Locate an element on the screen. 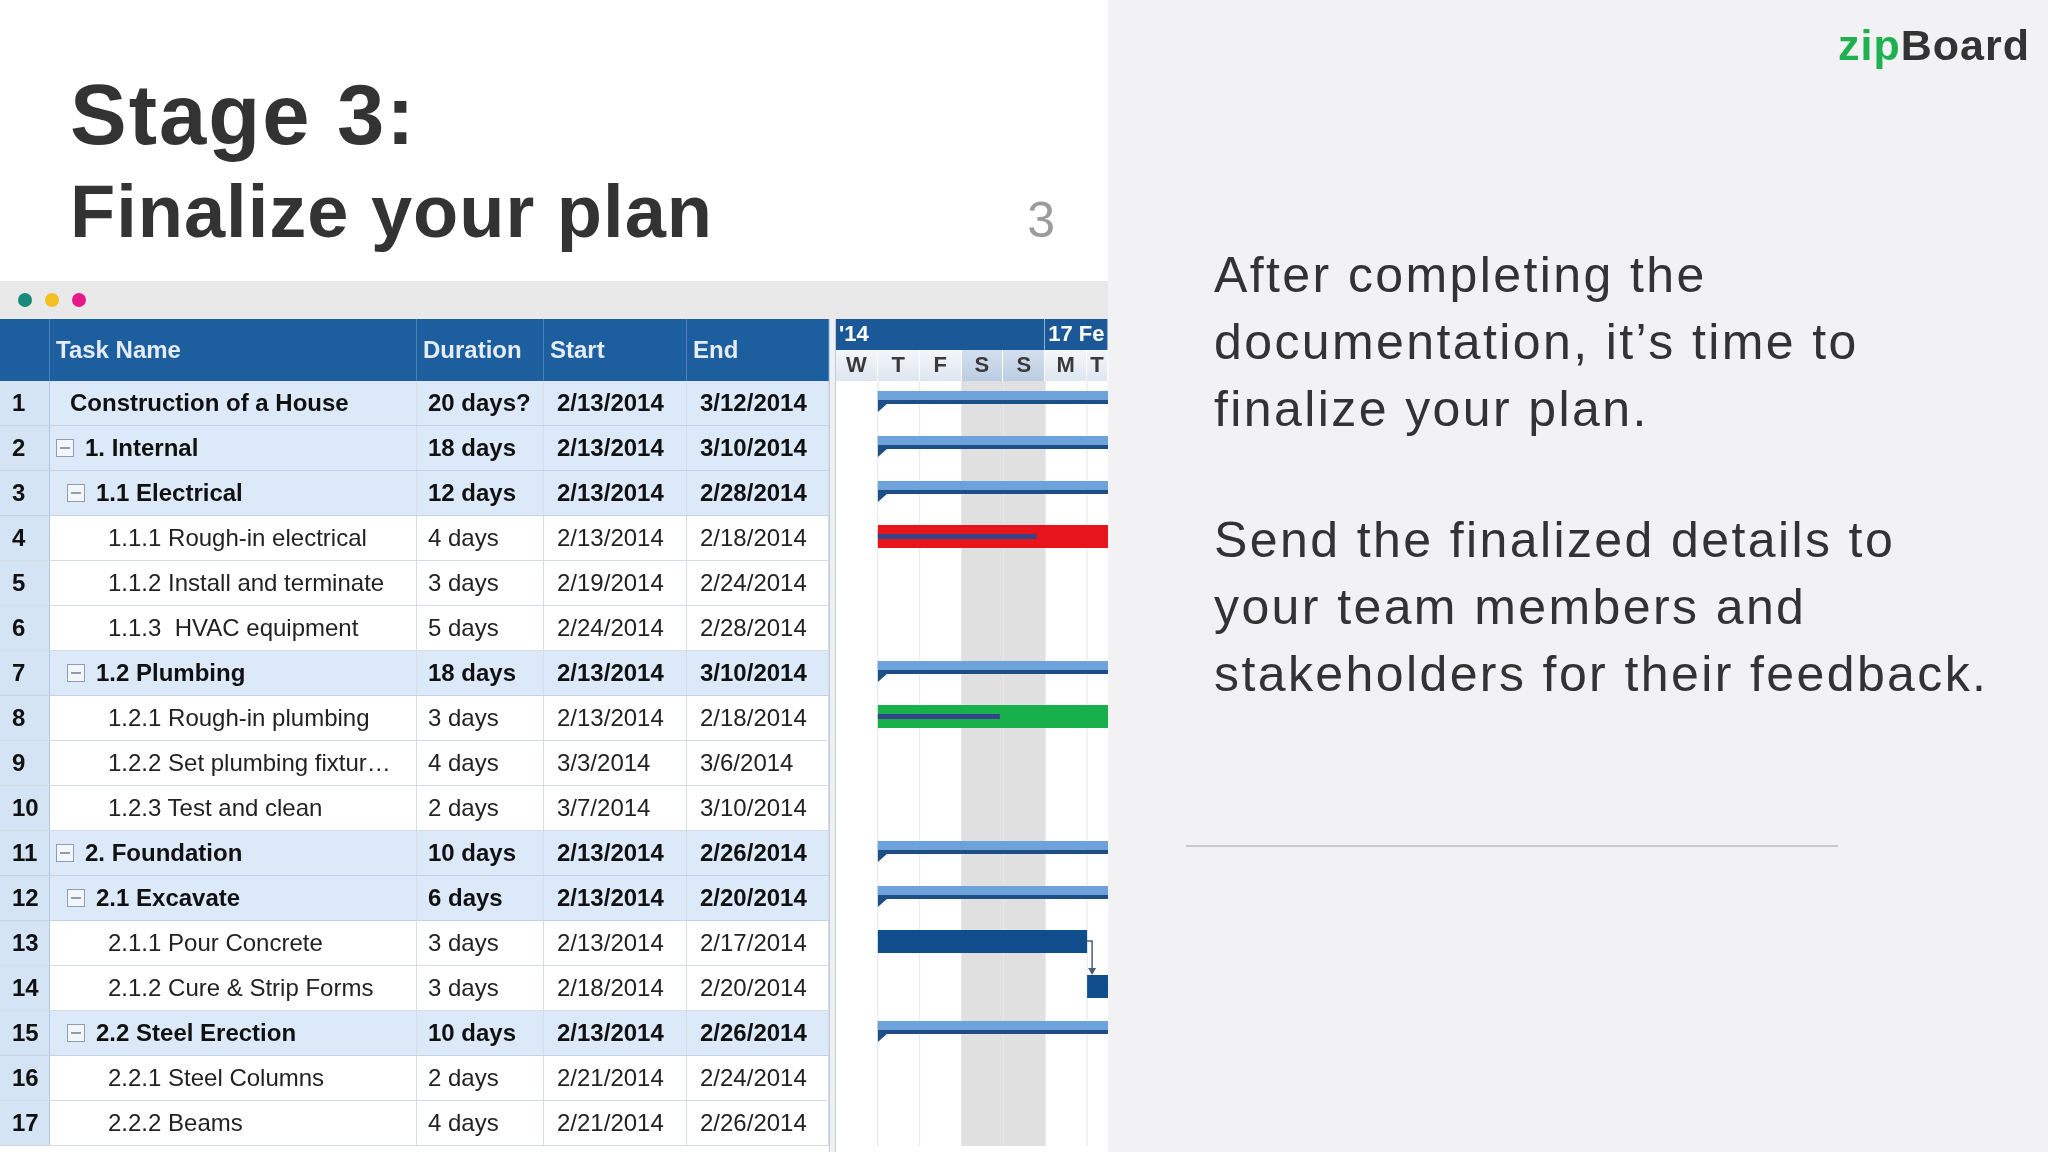 The height and width of the screenshot is (1152, 2048). task-name: 2.2.2 Beams is located at coordinates (175, 1122).